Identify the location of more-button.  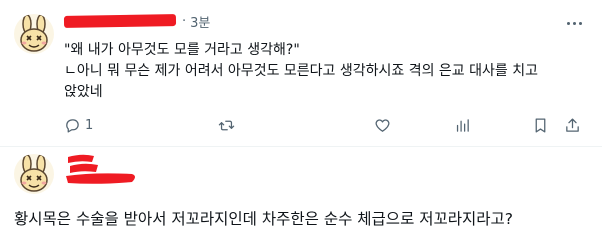
(574, 23).